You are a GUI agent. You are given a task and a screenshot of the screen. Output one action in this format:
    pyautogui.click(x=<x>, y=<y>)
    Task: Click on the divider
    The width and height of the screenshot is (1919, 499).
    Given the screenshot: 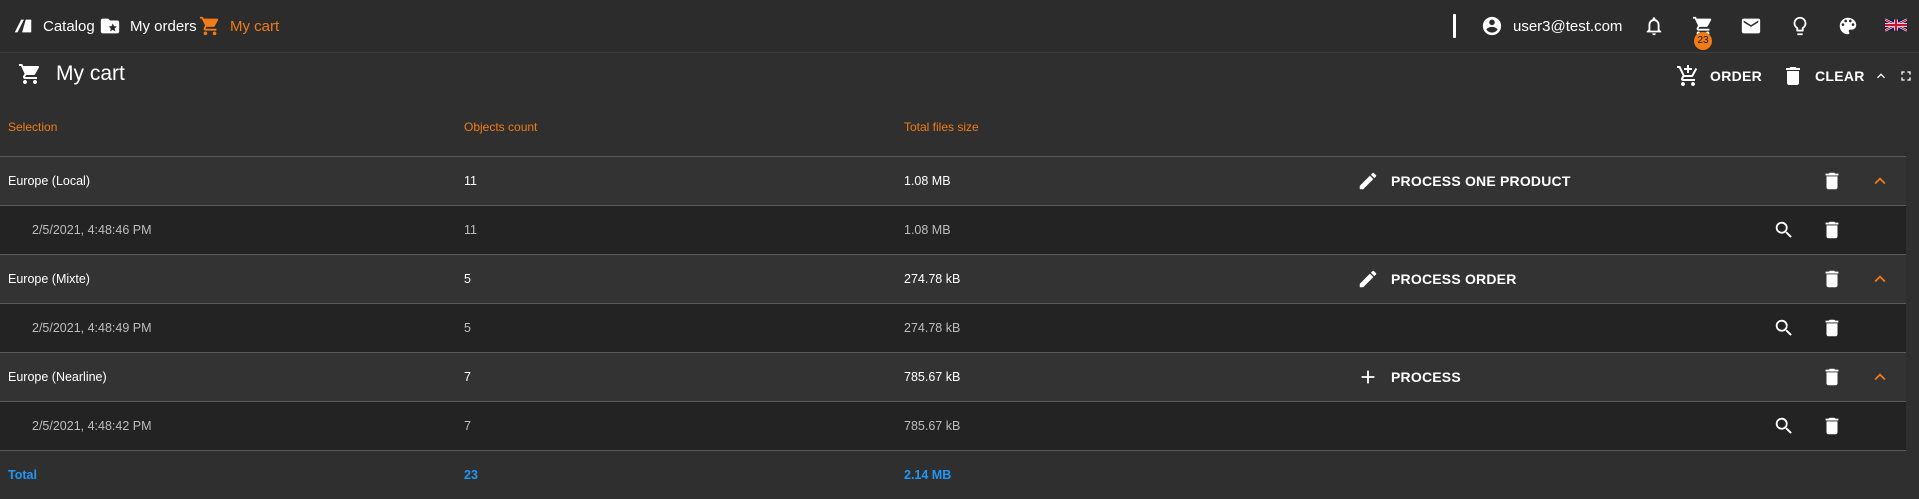 What is the action you would take?
    pyautogui.click(x=1454, y=26)
    